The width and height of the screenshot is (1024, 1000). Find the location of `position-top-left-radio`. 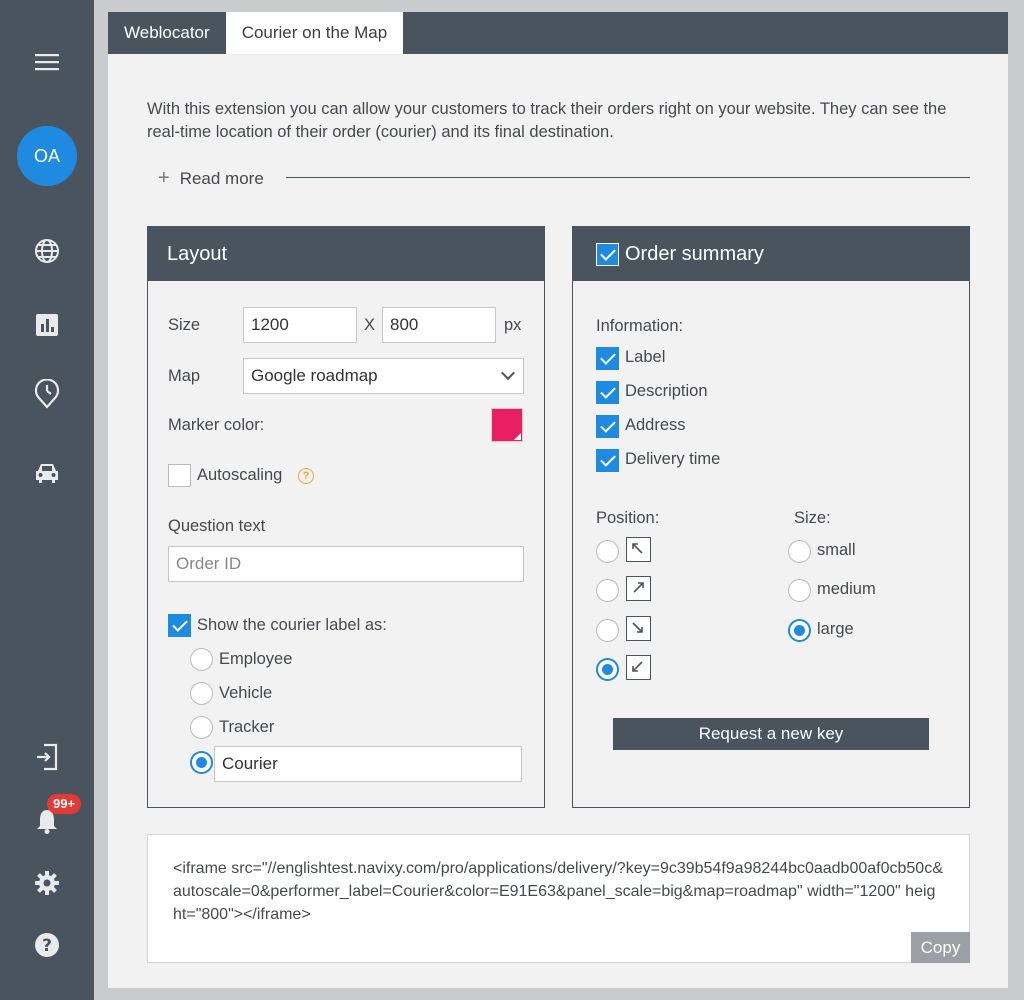

position-top-left-radio is located at coordinates (607, 551).